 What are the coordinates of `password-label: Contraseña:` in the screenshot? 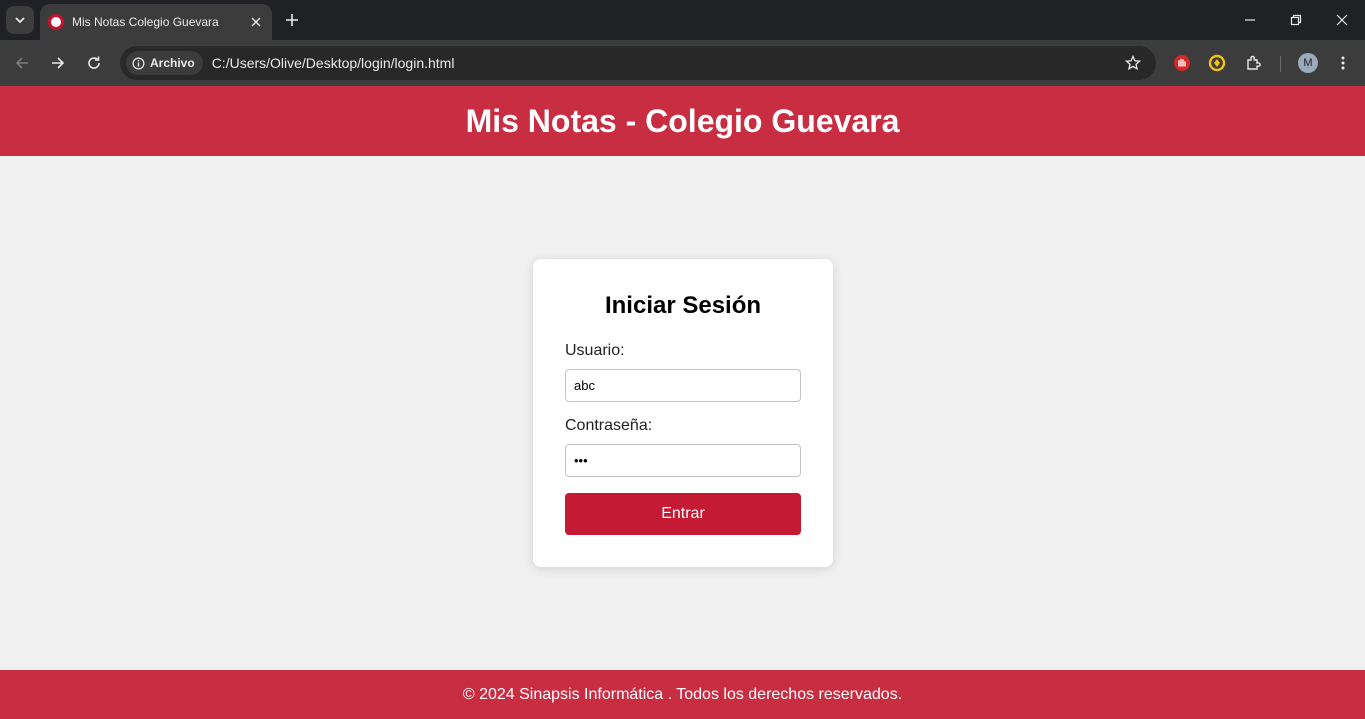 It's located at (609, 425).